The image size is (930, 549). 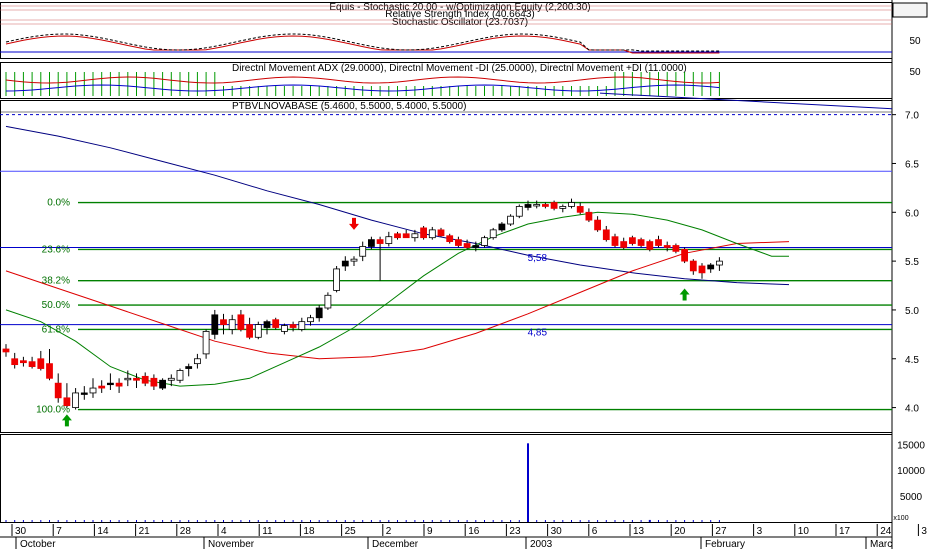 I want to click on x-month-label: February, so click(x=725, y=544).